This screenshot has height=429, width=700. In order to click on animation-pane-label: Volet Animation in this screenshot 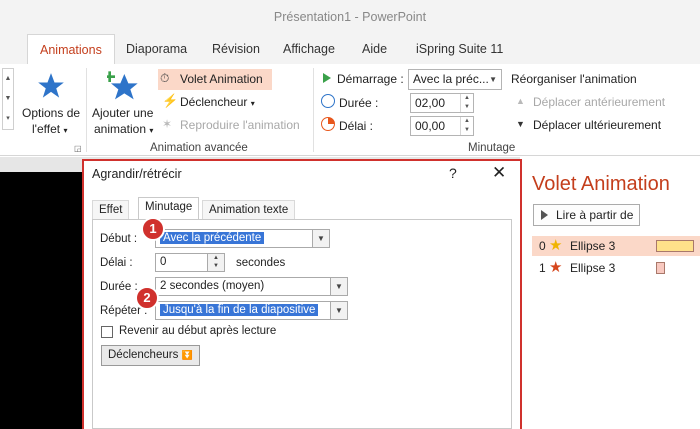, I will do `click(221, 79)`.